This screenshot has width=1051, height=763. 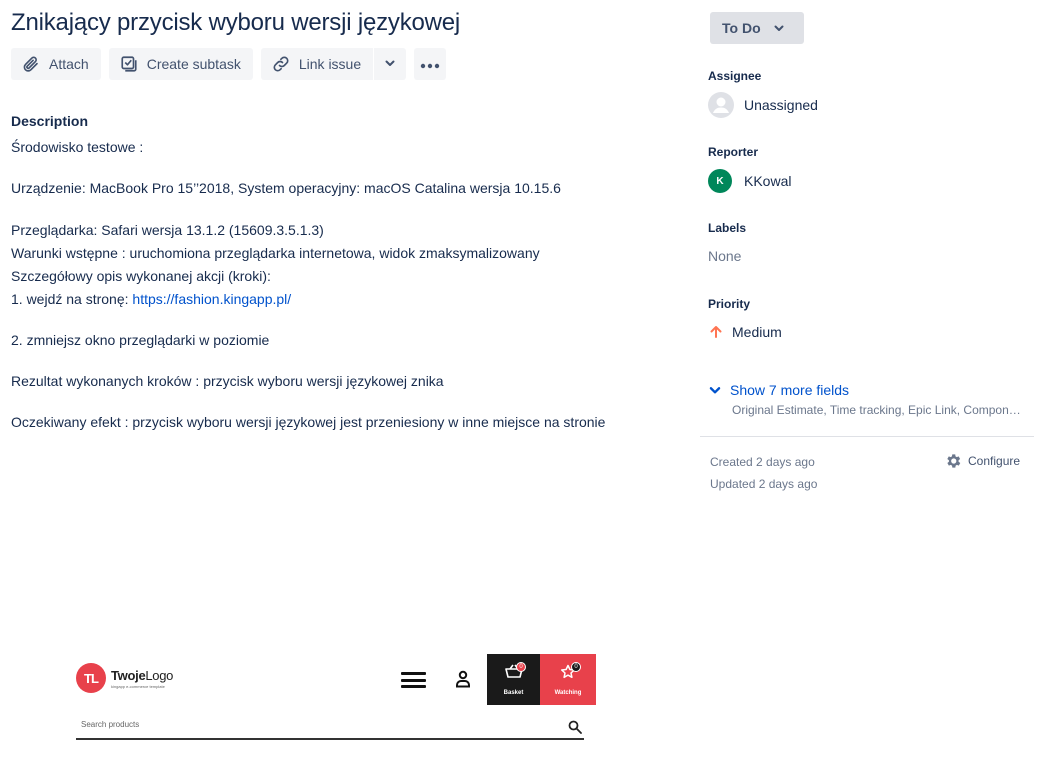 I want to click on create-subtask-button: Create subtask, so click(x=180, y=64).